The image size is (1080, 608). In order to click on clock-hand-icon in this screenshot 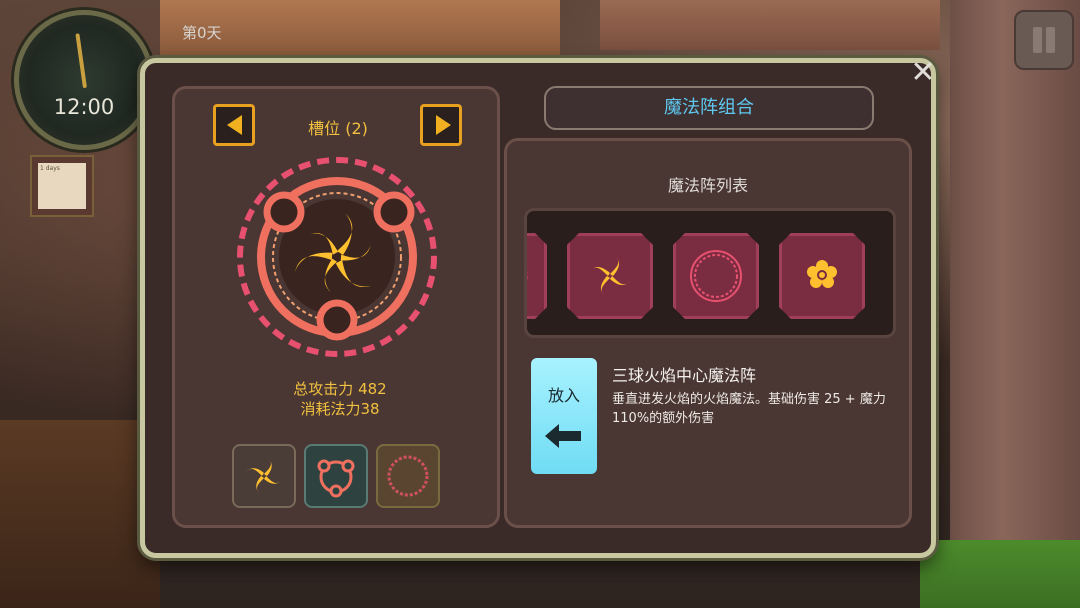, I will do `click(81, 61)`.